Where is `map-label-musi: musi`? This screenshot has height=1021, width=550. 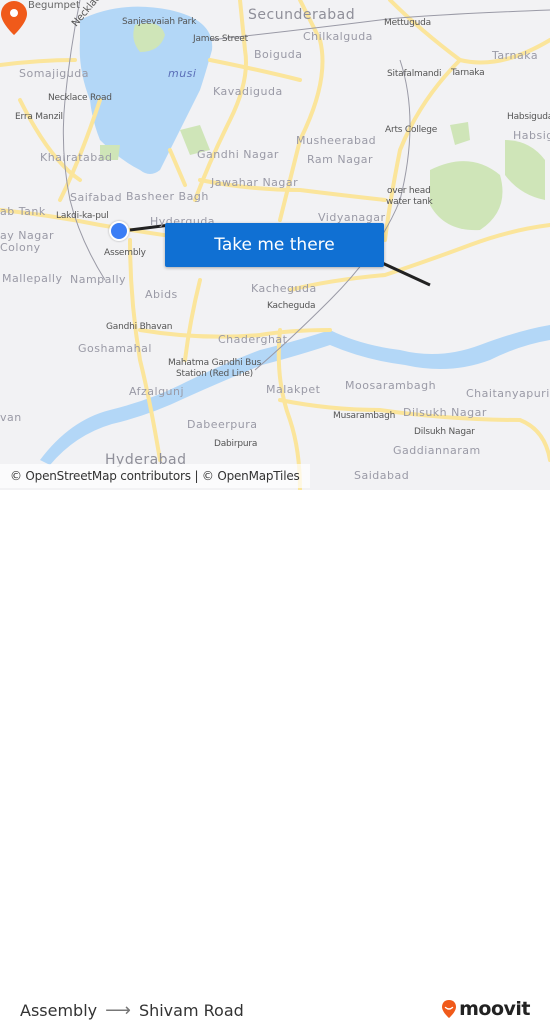 map-label-musi: musi is located at coordinates (182, 73).